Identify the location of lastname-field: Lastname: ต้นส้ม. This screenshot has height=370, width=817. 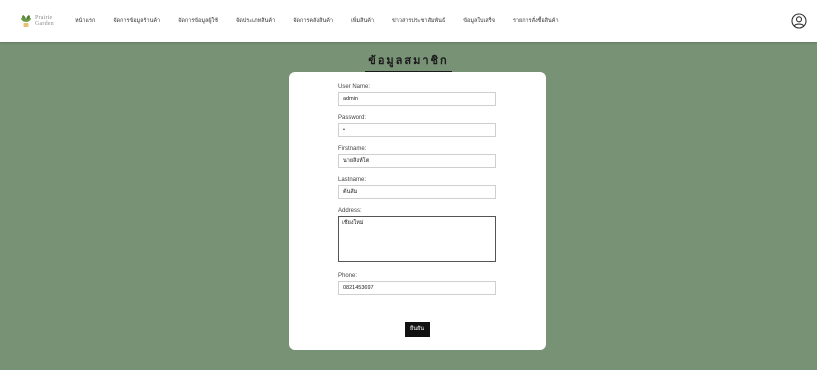
(417, 187).